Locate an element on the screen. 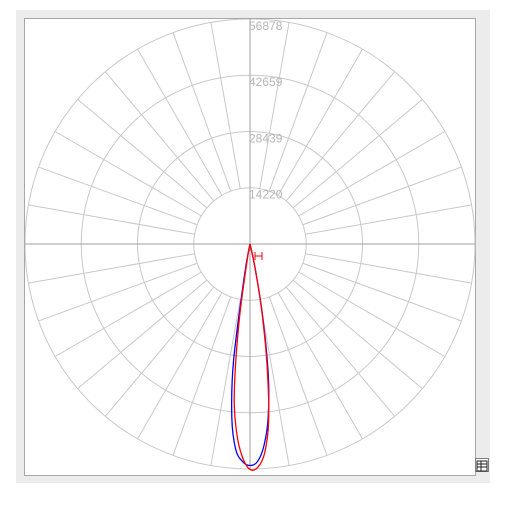 The image size is (516, 513). radial-tick-label: 14220 is located at coordinates (266, 195).